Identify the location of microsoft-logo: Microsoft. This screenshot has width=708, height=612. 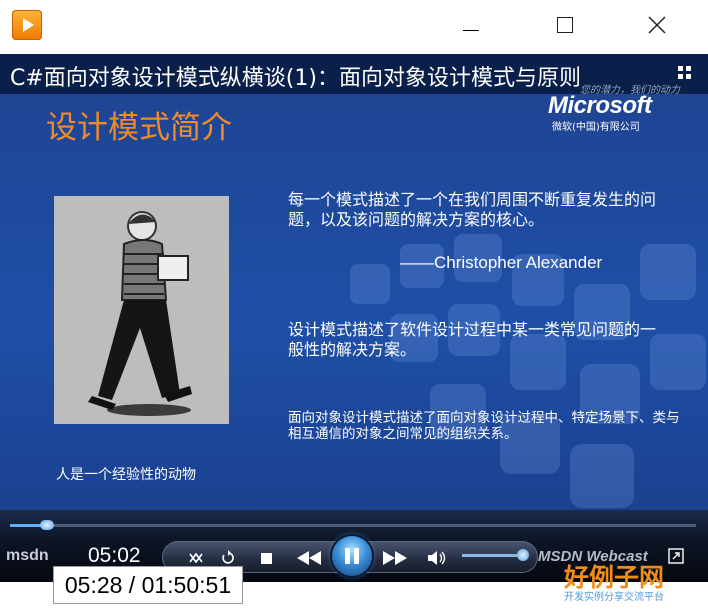
(600, 105).